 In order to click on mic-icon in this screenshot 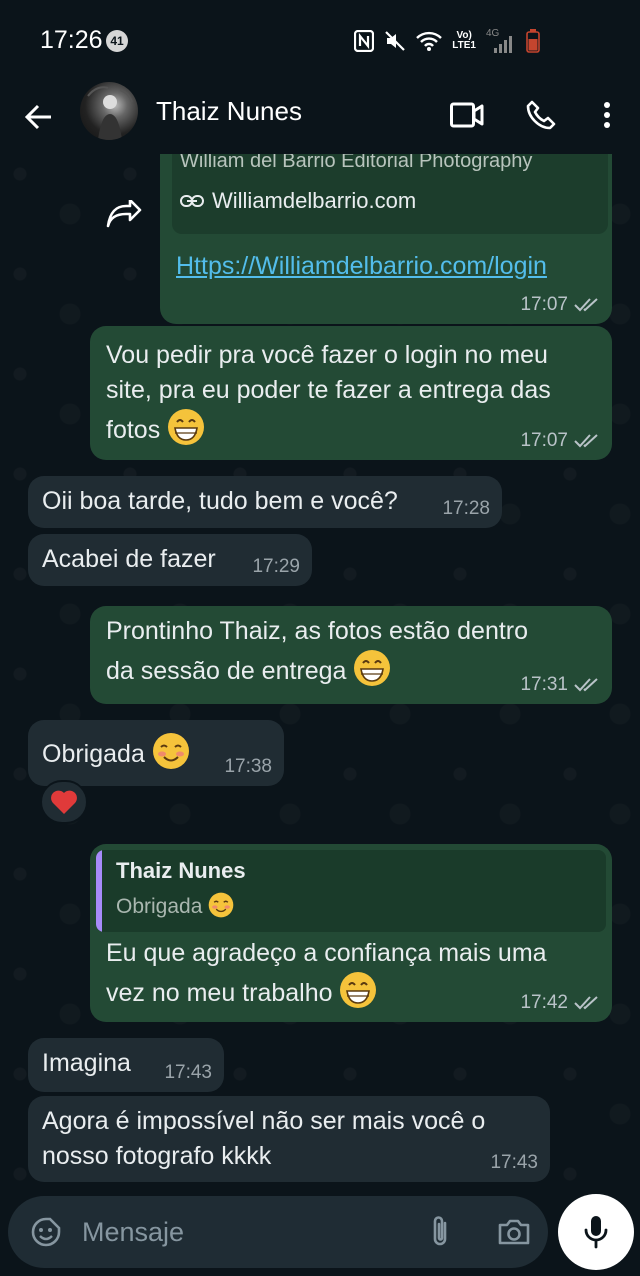, I will do `click(596, 1232)`.